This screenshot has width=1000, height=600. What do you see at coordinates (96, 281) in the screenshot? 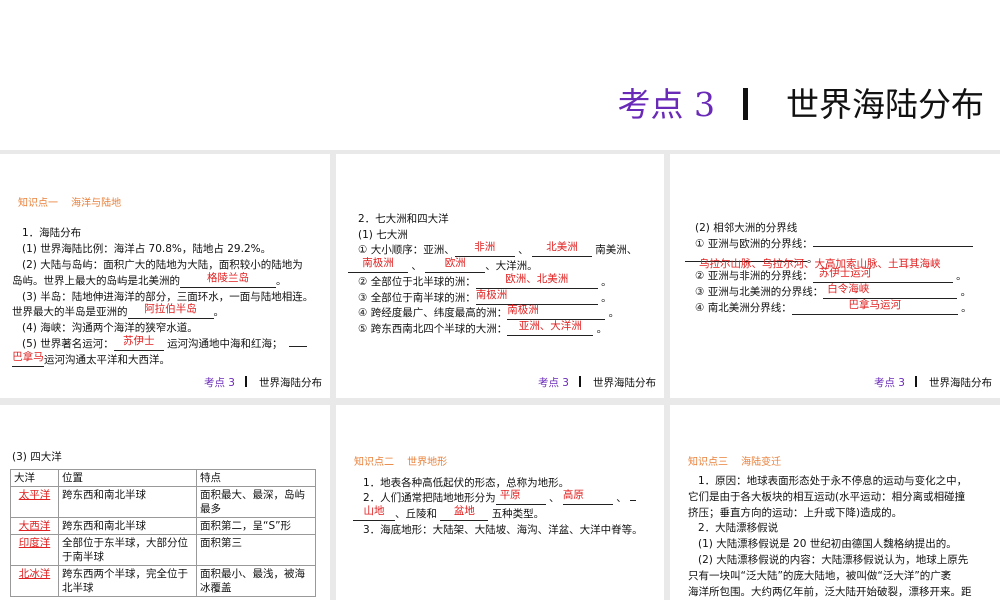
I see `text: 岛屿。世界上最大的岛屿是北美洲的` at bounding box center [96, 281].